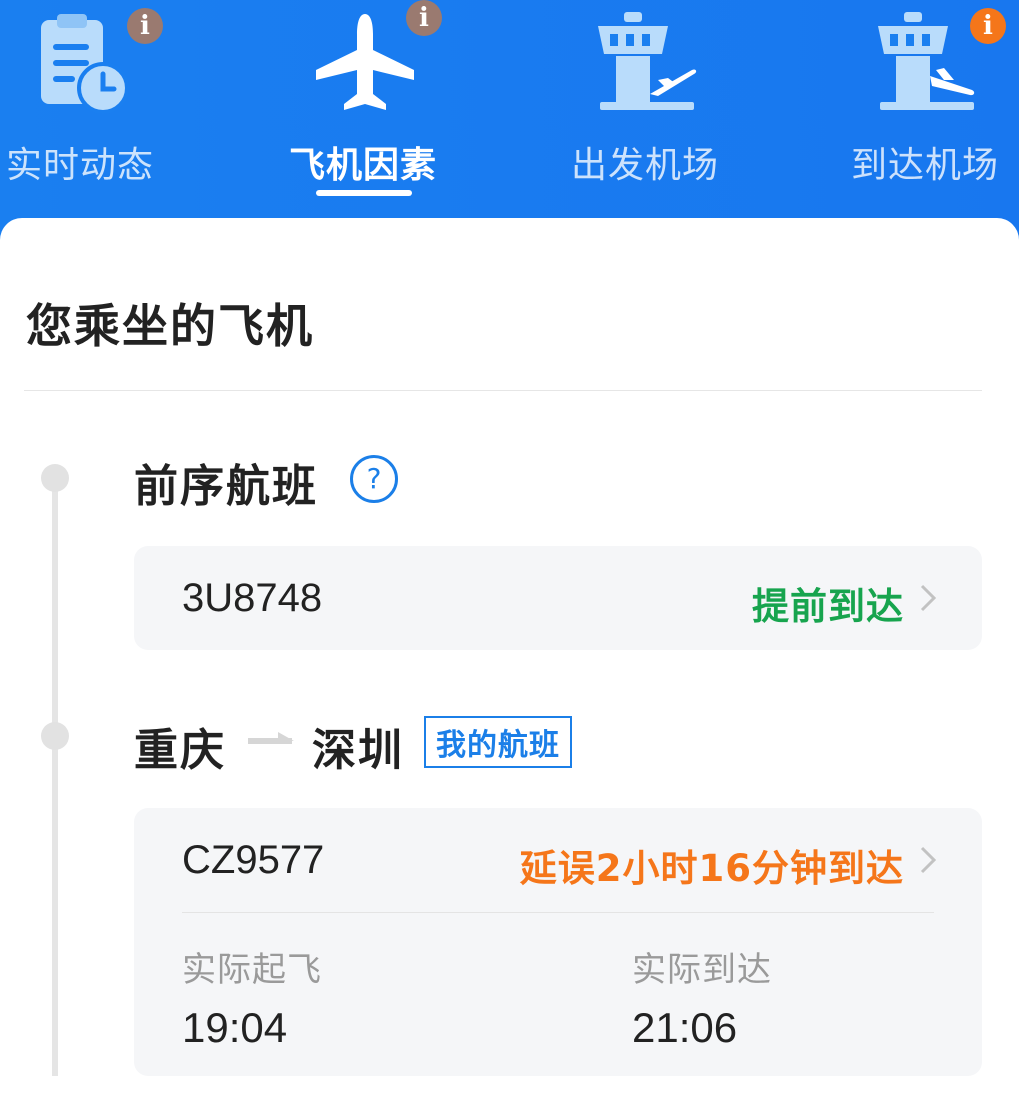  Describe the element at coordinates (365, 62) in the screenshot. I see `airplane-icon` at that location.